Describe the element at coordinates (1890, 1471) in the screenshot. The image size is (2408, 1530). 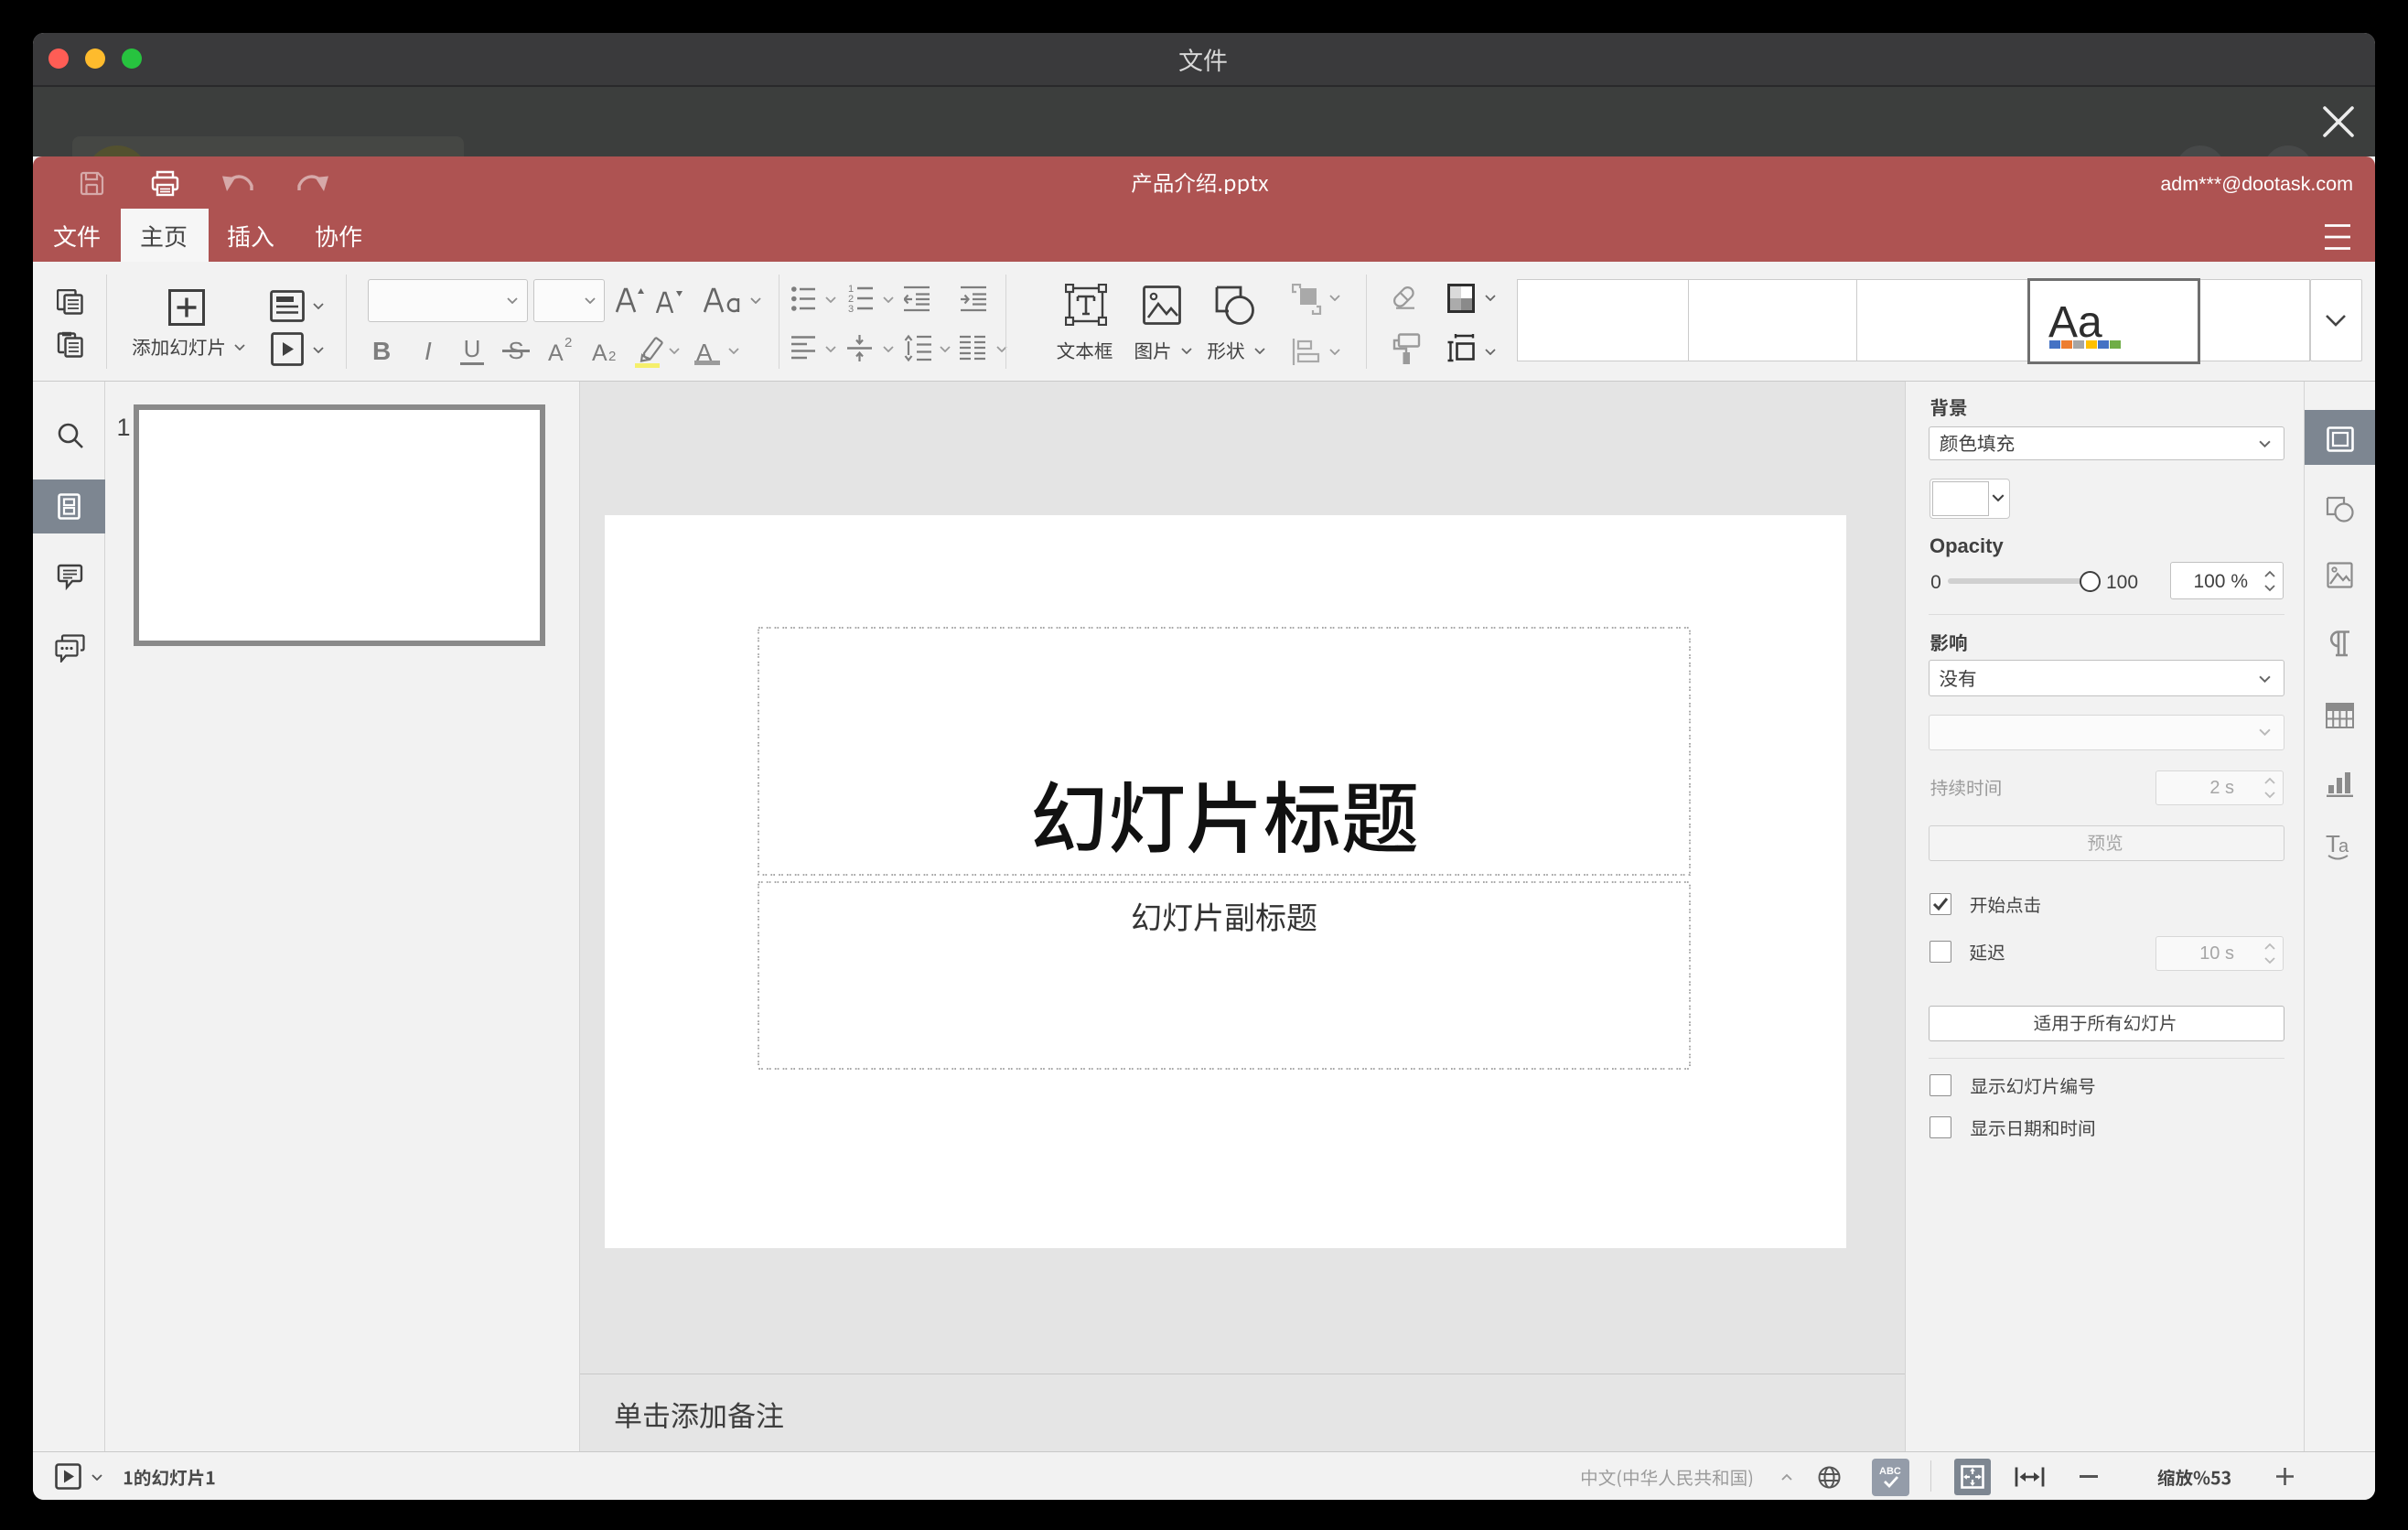
I see `svg-text: ABC` at that location.